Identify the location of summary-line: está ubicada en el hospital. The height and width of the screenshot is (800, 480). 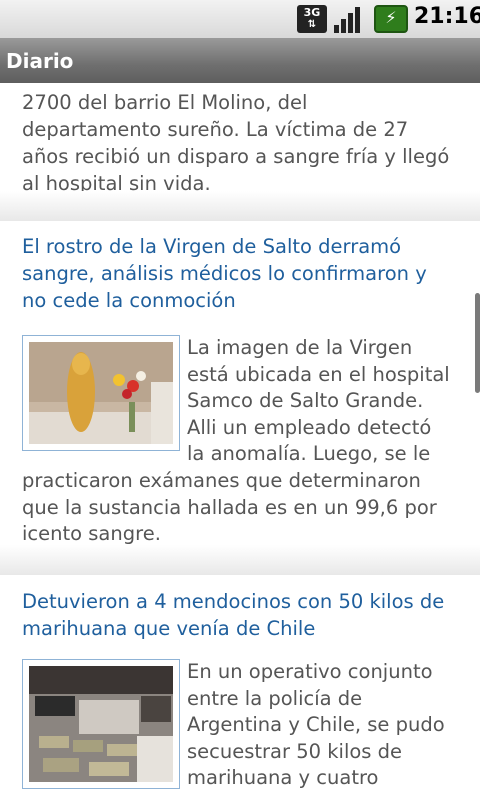
(318, 374).